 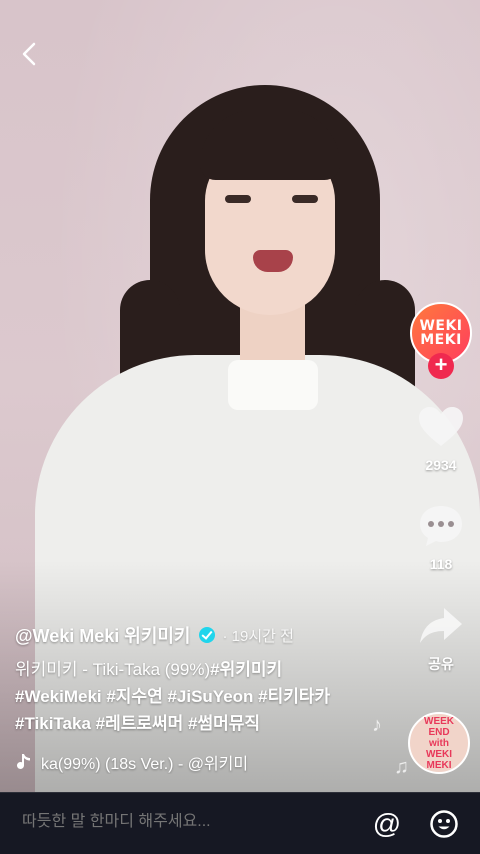 What do you see at coordinates (439, 754) in the screenshot?
I see `disc-text: WEKI` at bounding box center [439, 754].